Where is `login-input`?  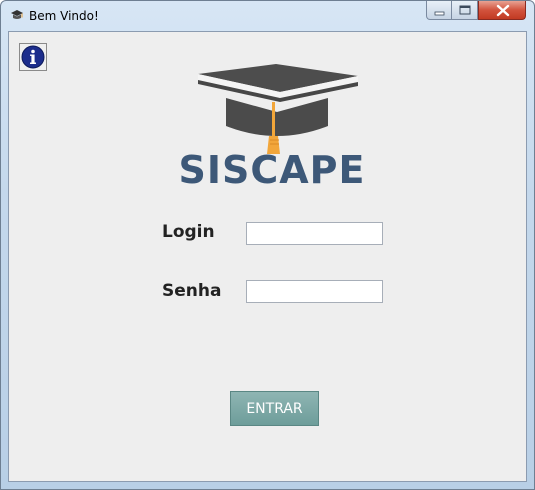 login-input is located at coordinates (314, 233).